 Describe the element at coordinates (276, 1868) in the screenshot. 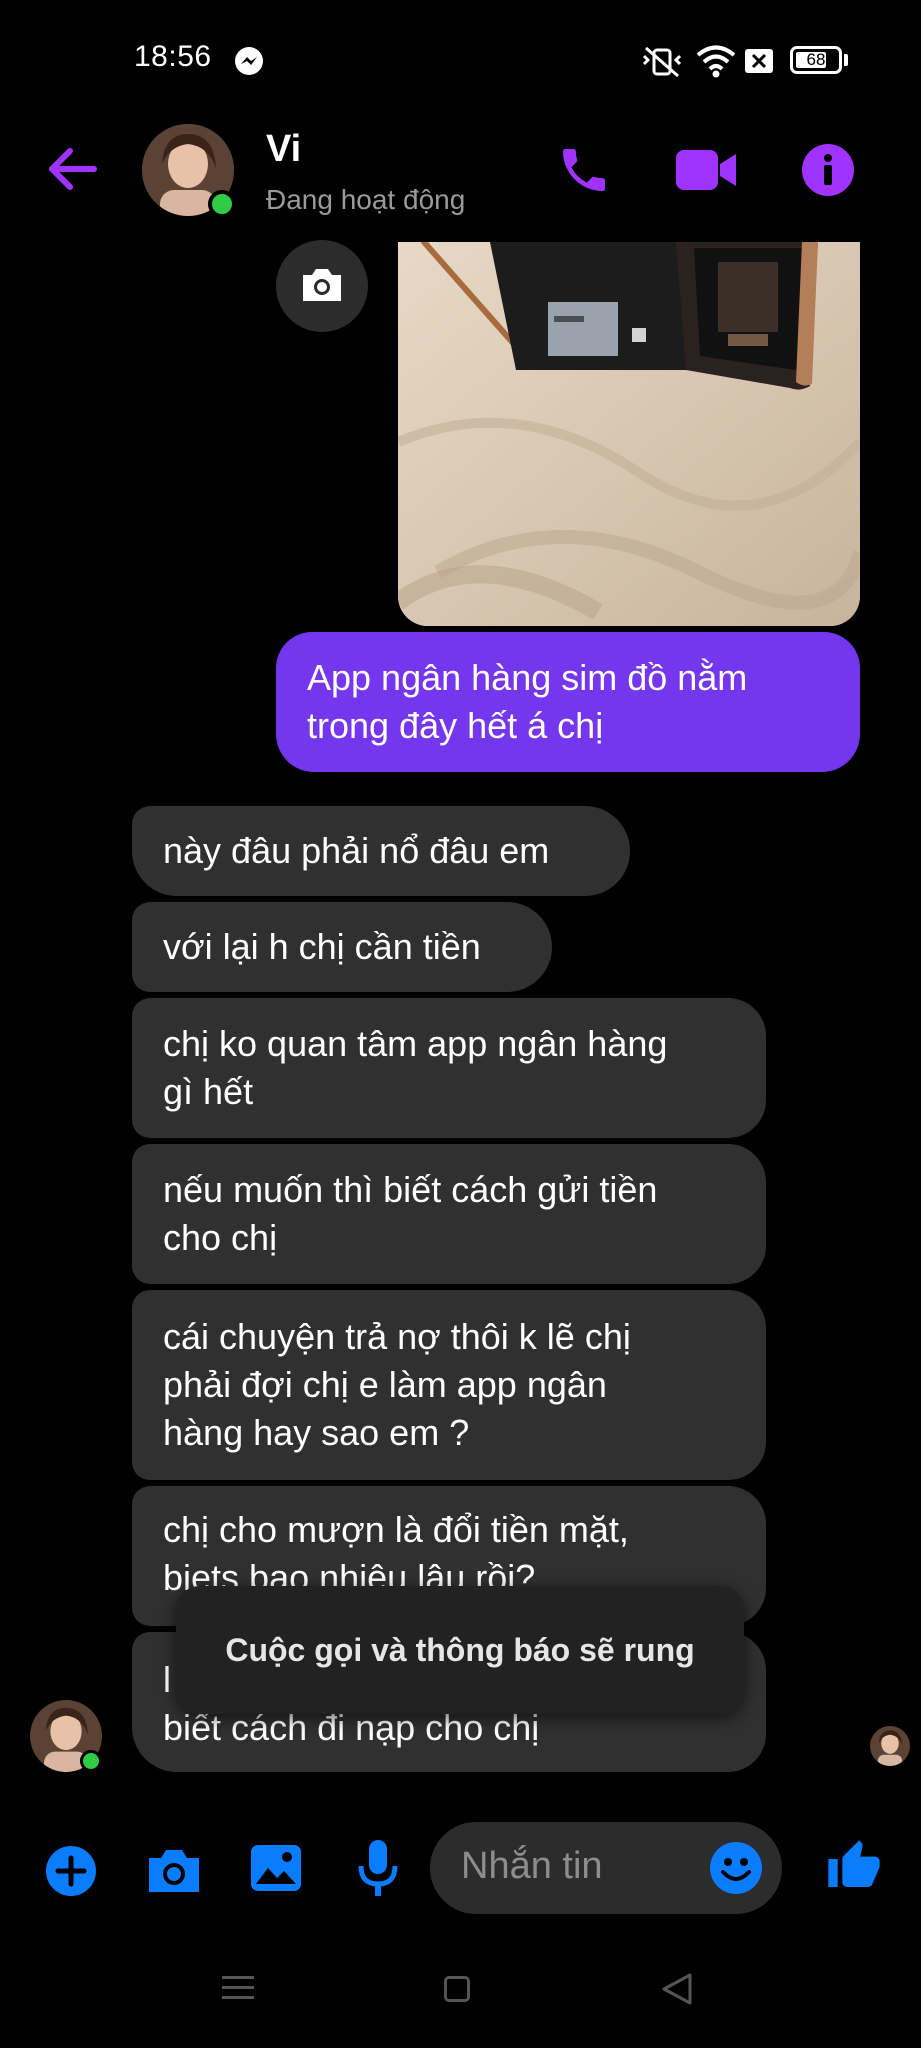

I see `gallery-icon` at that location.